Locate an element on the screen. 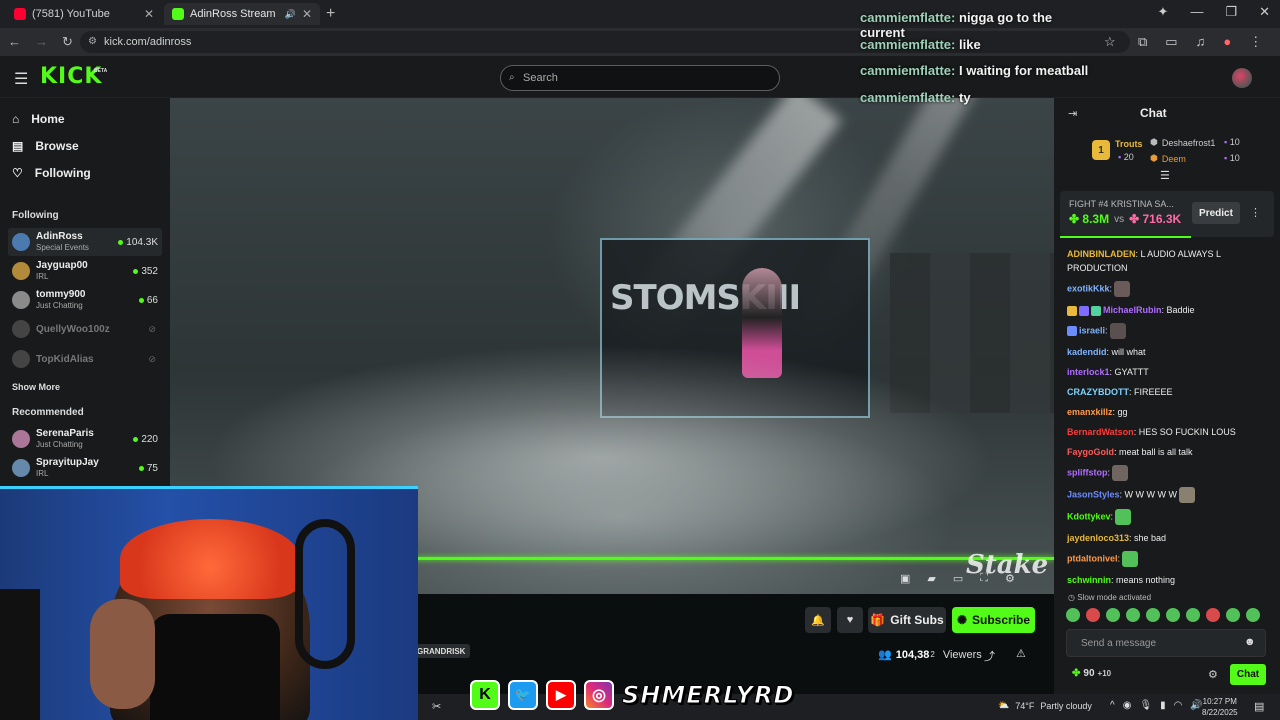 This screenshot has height=720, width=1280. channel-quellywoo100z: QuellyWoo100z ⊘ is located at coordinates (85, 329).